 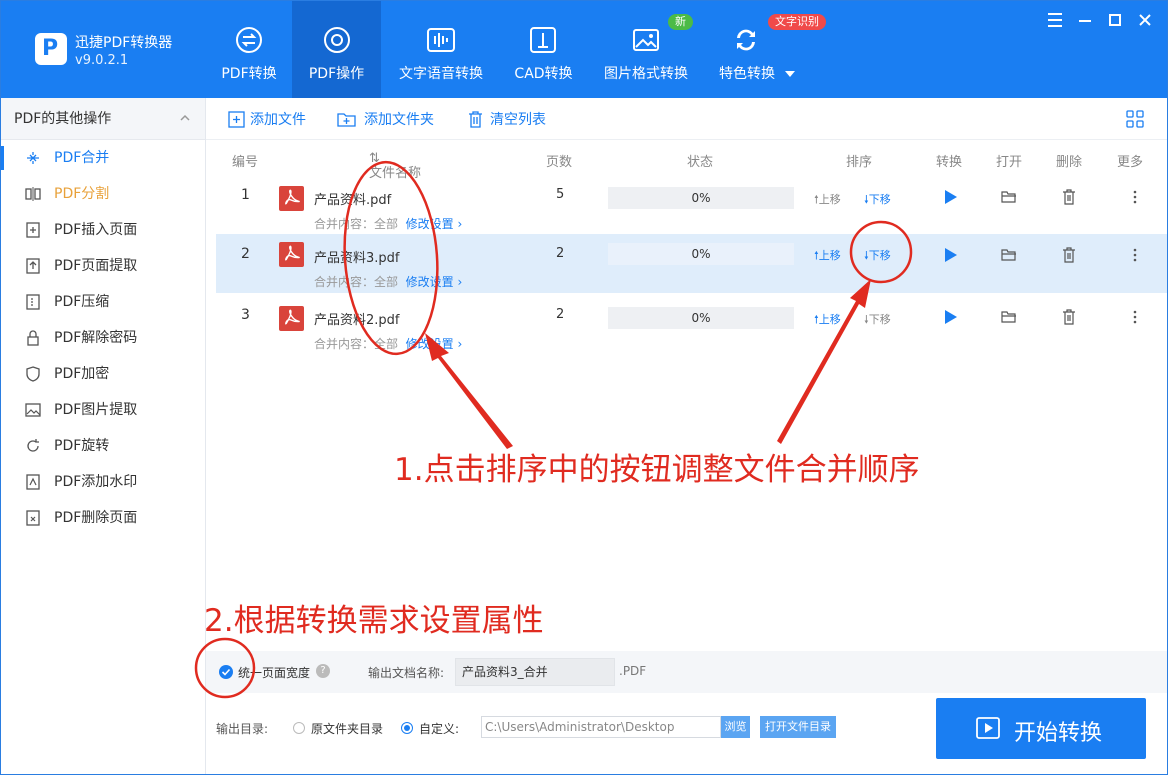 What do you see at coordinates (391, 258) in the screenshot?
I see `annotation-ellipse-name` at bounding box center [391, 258].